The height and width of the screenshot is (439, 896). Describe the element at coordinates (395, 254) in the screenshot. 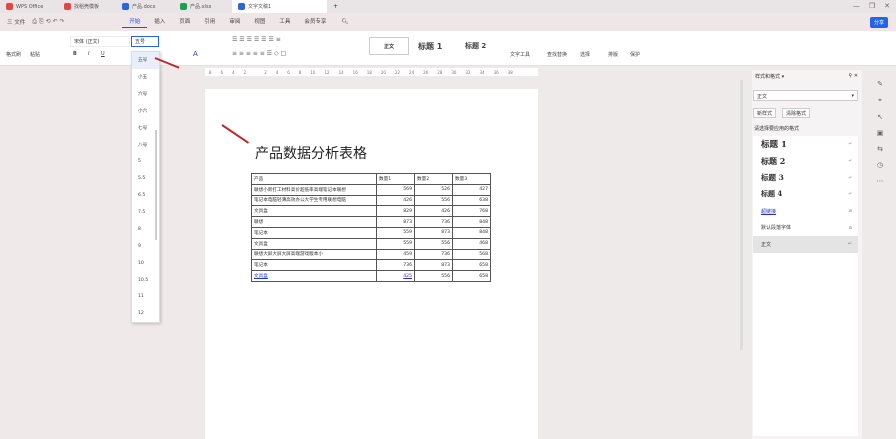

I see `table-cell: 459` at that location.